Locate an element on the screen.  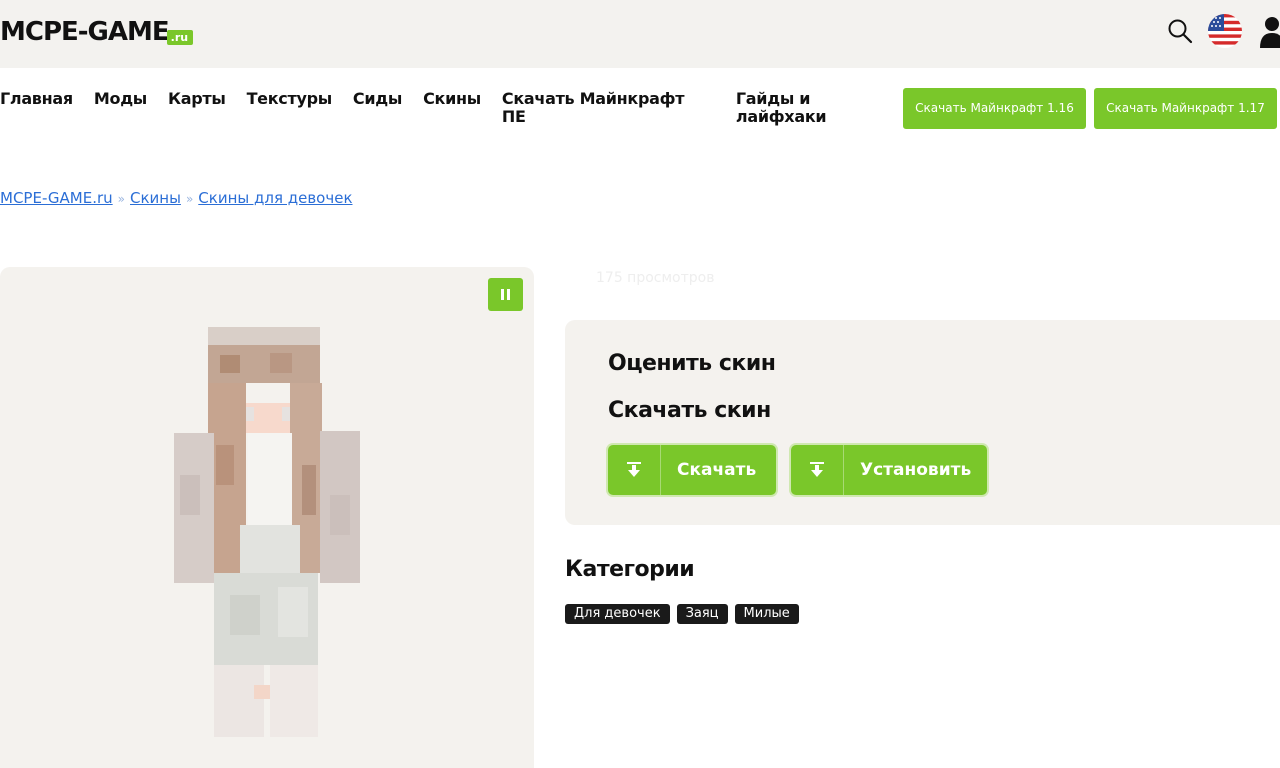
download-116-button: Скачать Майнкрафт 1.16 is located at coordinates (994, 108).